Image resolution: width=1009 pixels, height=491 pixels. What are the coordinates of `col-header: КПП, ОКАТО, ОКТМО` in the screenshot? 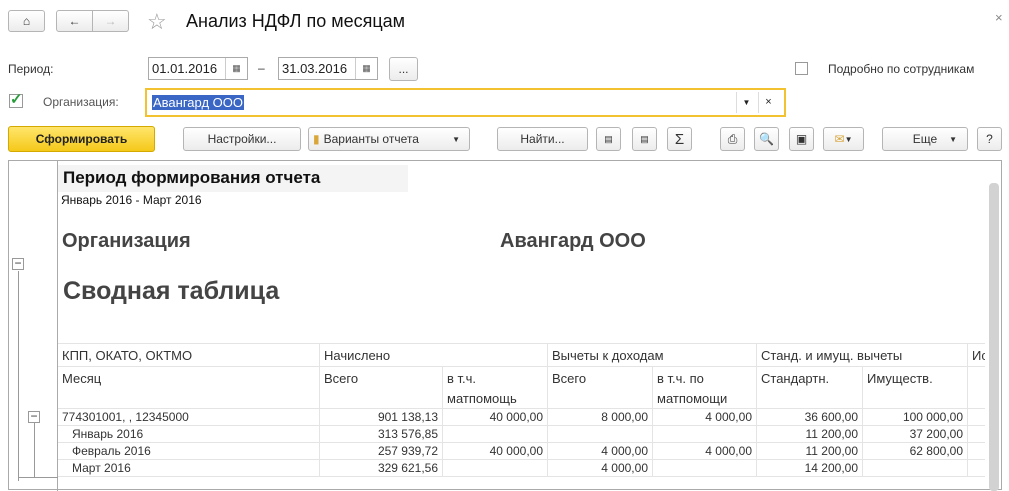 It's located at (189, 355).